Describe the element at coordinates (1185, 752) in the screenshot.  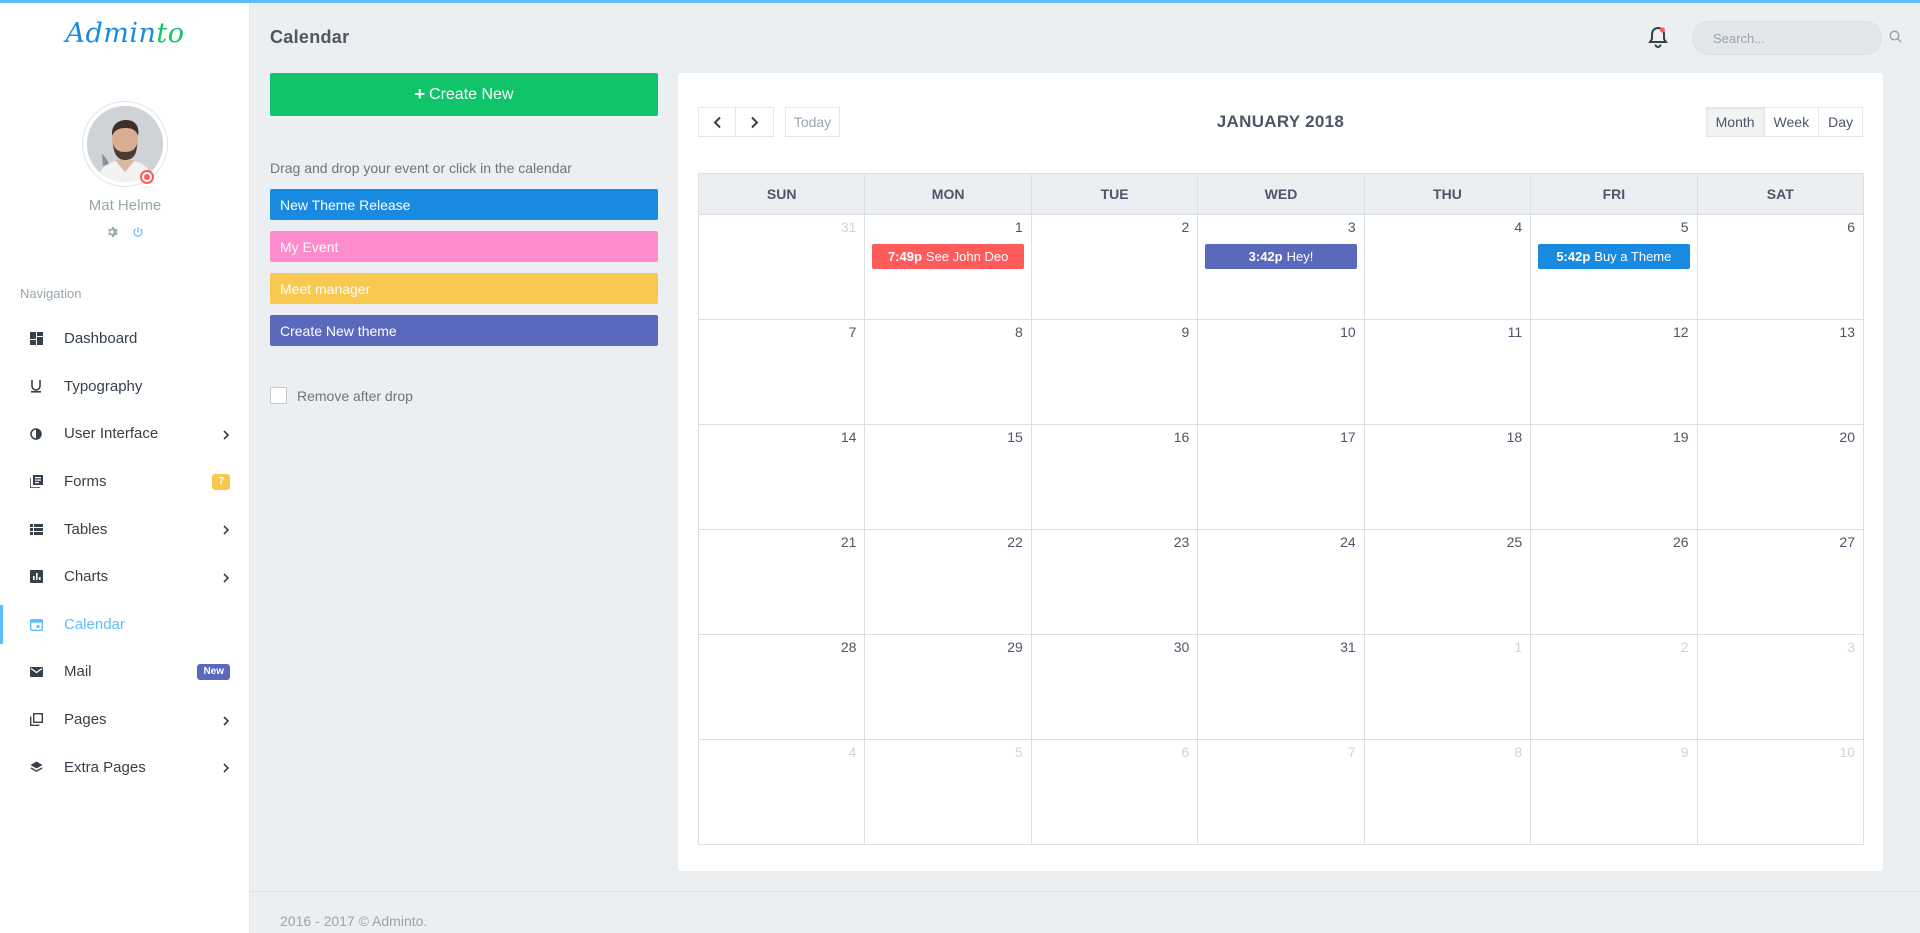
I see `day-number: 6` at that location.